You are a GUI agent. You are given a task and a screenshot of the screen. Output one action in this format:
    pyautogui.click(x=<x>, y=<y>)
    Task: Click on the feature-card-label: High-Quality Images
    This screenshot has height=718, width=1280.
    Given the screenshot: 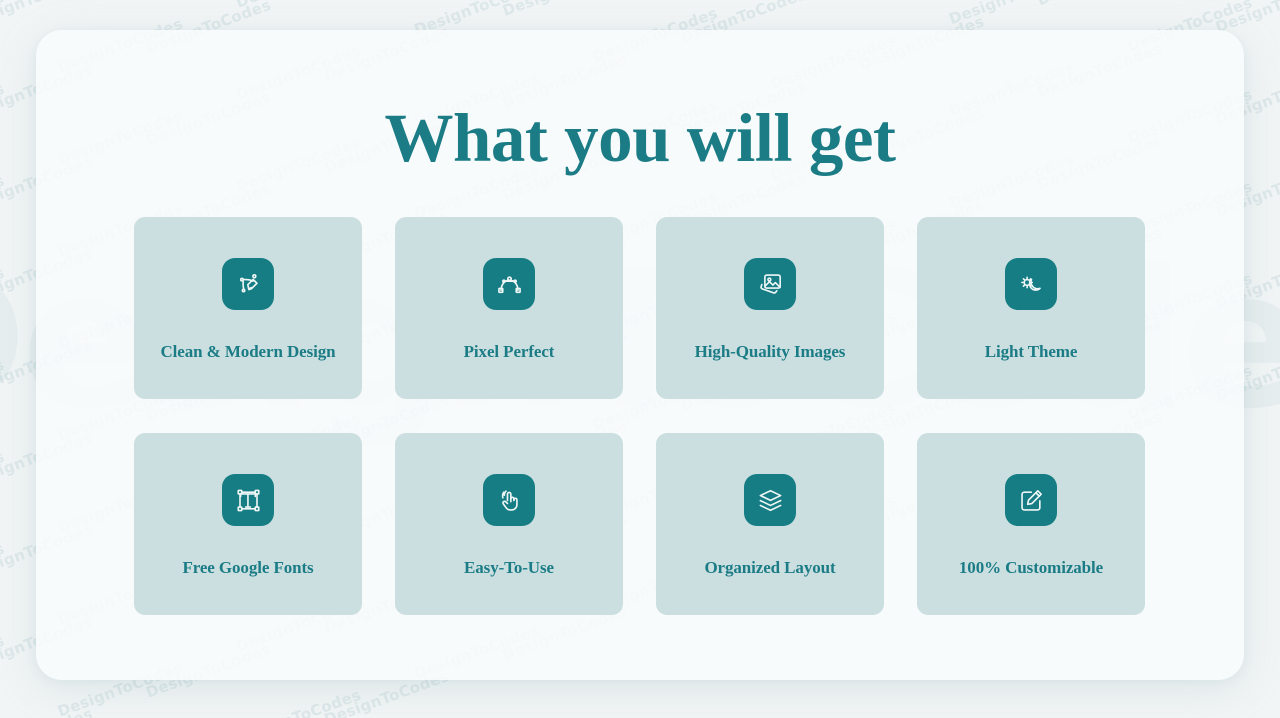 What is the action you would take?
    pyautogui.click(x=770, y=351)
    